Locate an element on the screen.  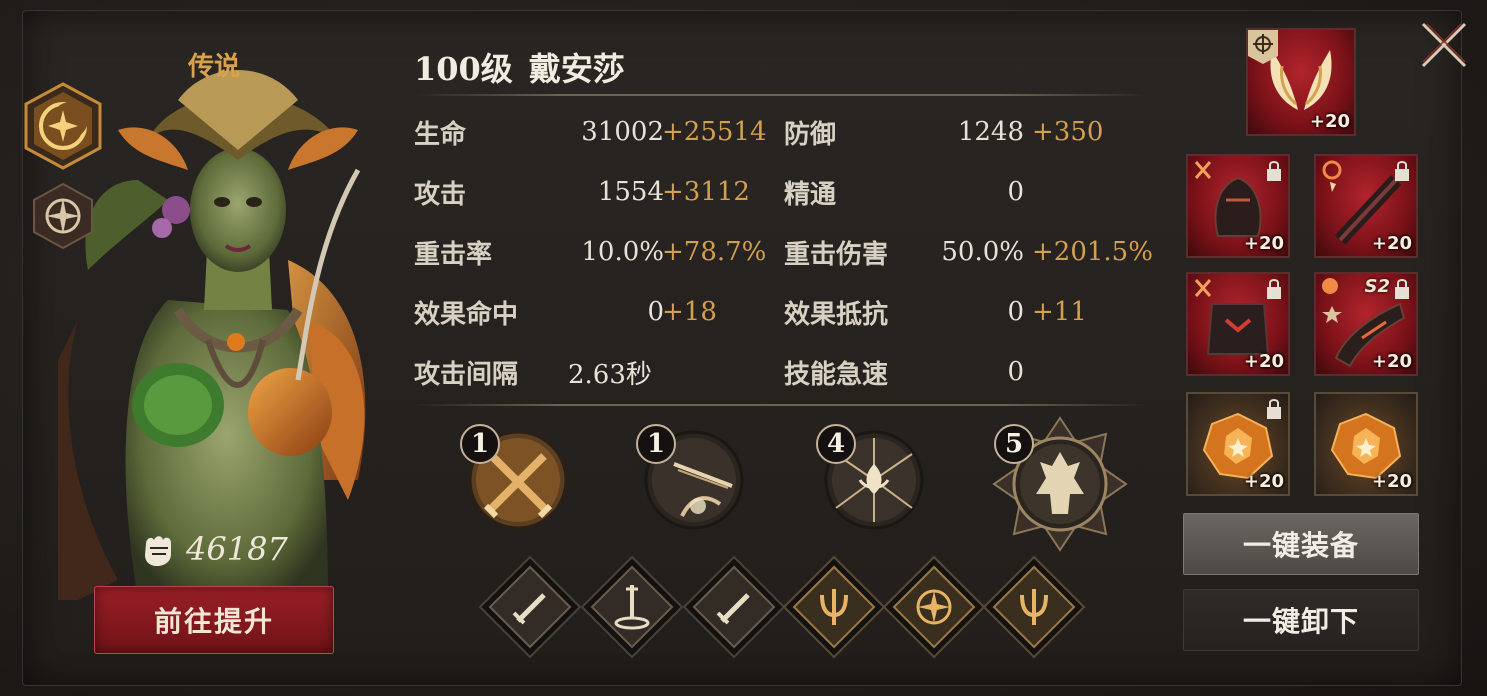
unequip-all-button: 一键卸下 is located at coordinates (1301, 620).